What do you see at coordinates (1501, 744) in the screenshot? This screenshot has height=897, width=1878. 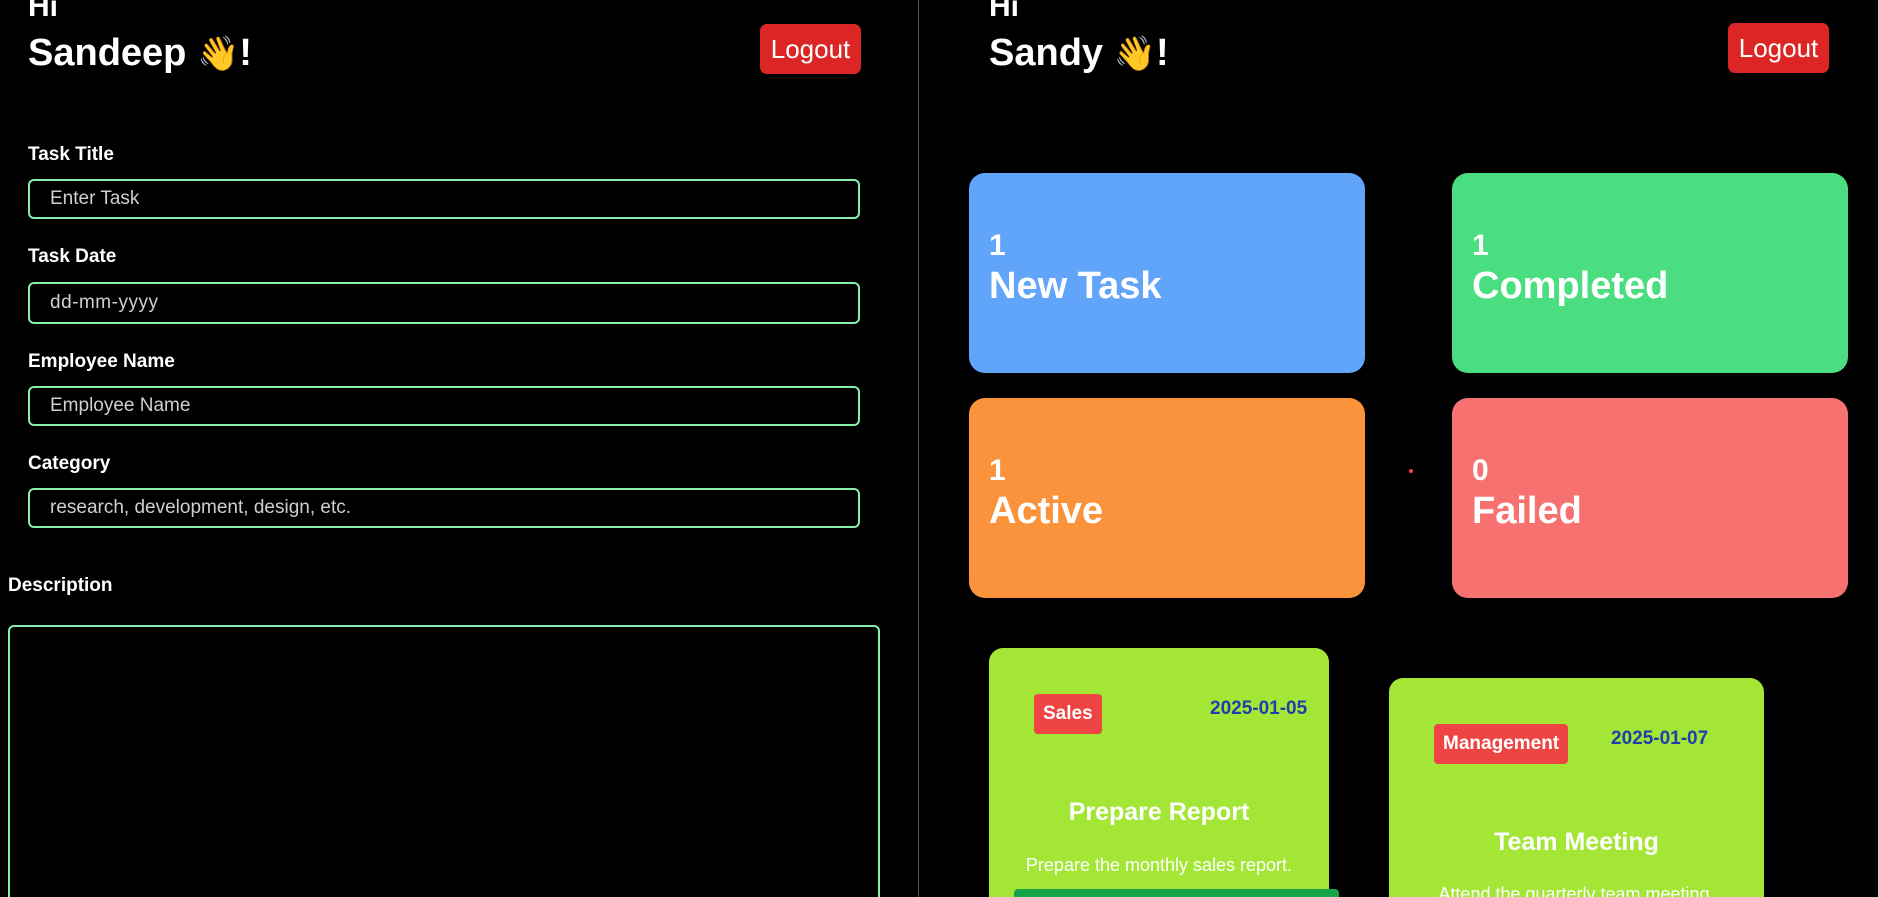 I see `category-badge: Management` at bounding box center [1501, 744].